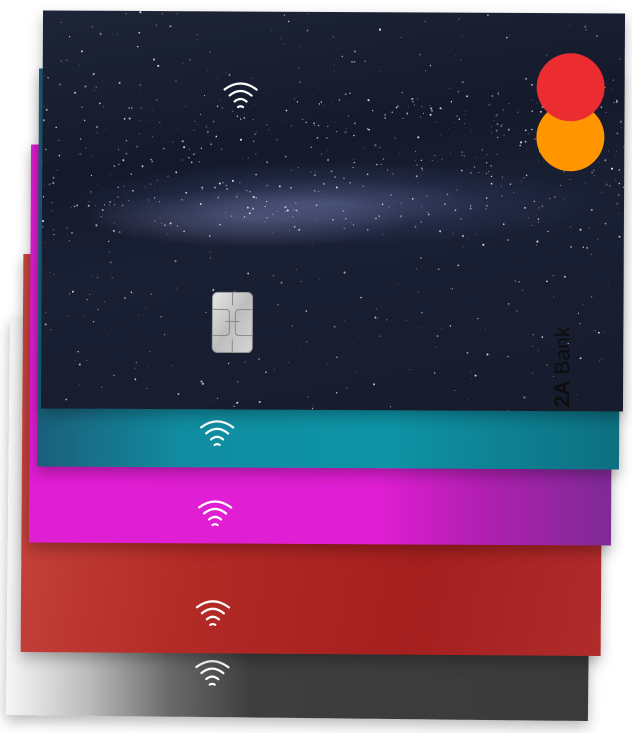 The height and width of the screenshot is (733, 632). Describe the element at coordinates (562, 394) in the screenshot. I see `bank-name-bold: 2A` at that location.